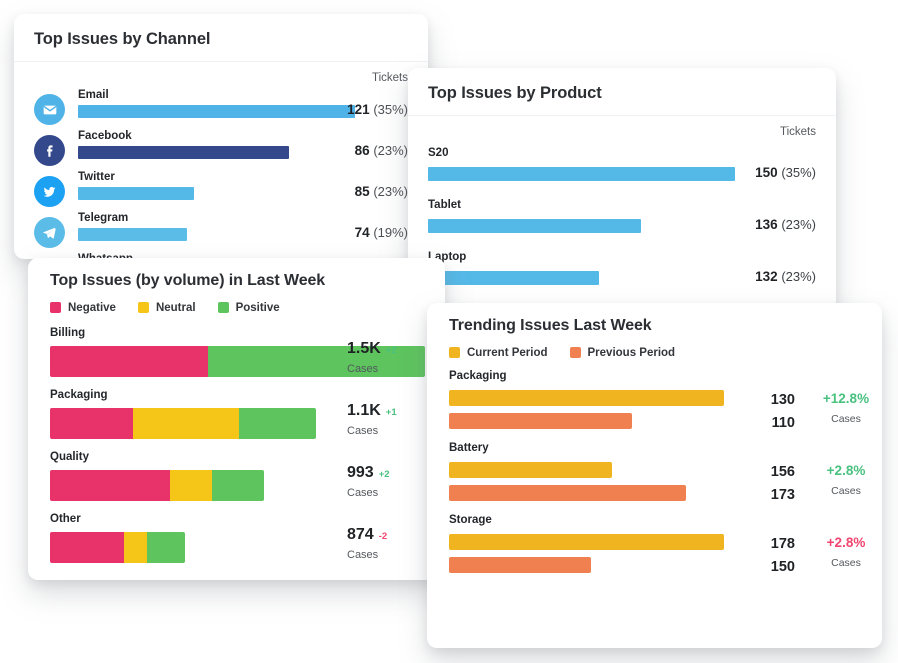 Image resolution: width=898 pixels, height=663 pixels. I want to click on trending-change-pct: +12.8%, so click(846, 398).